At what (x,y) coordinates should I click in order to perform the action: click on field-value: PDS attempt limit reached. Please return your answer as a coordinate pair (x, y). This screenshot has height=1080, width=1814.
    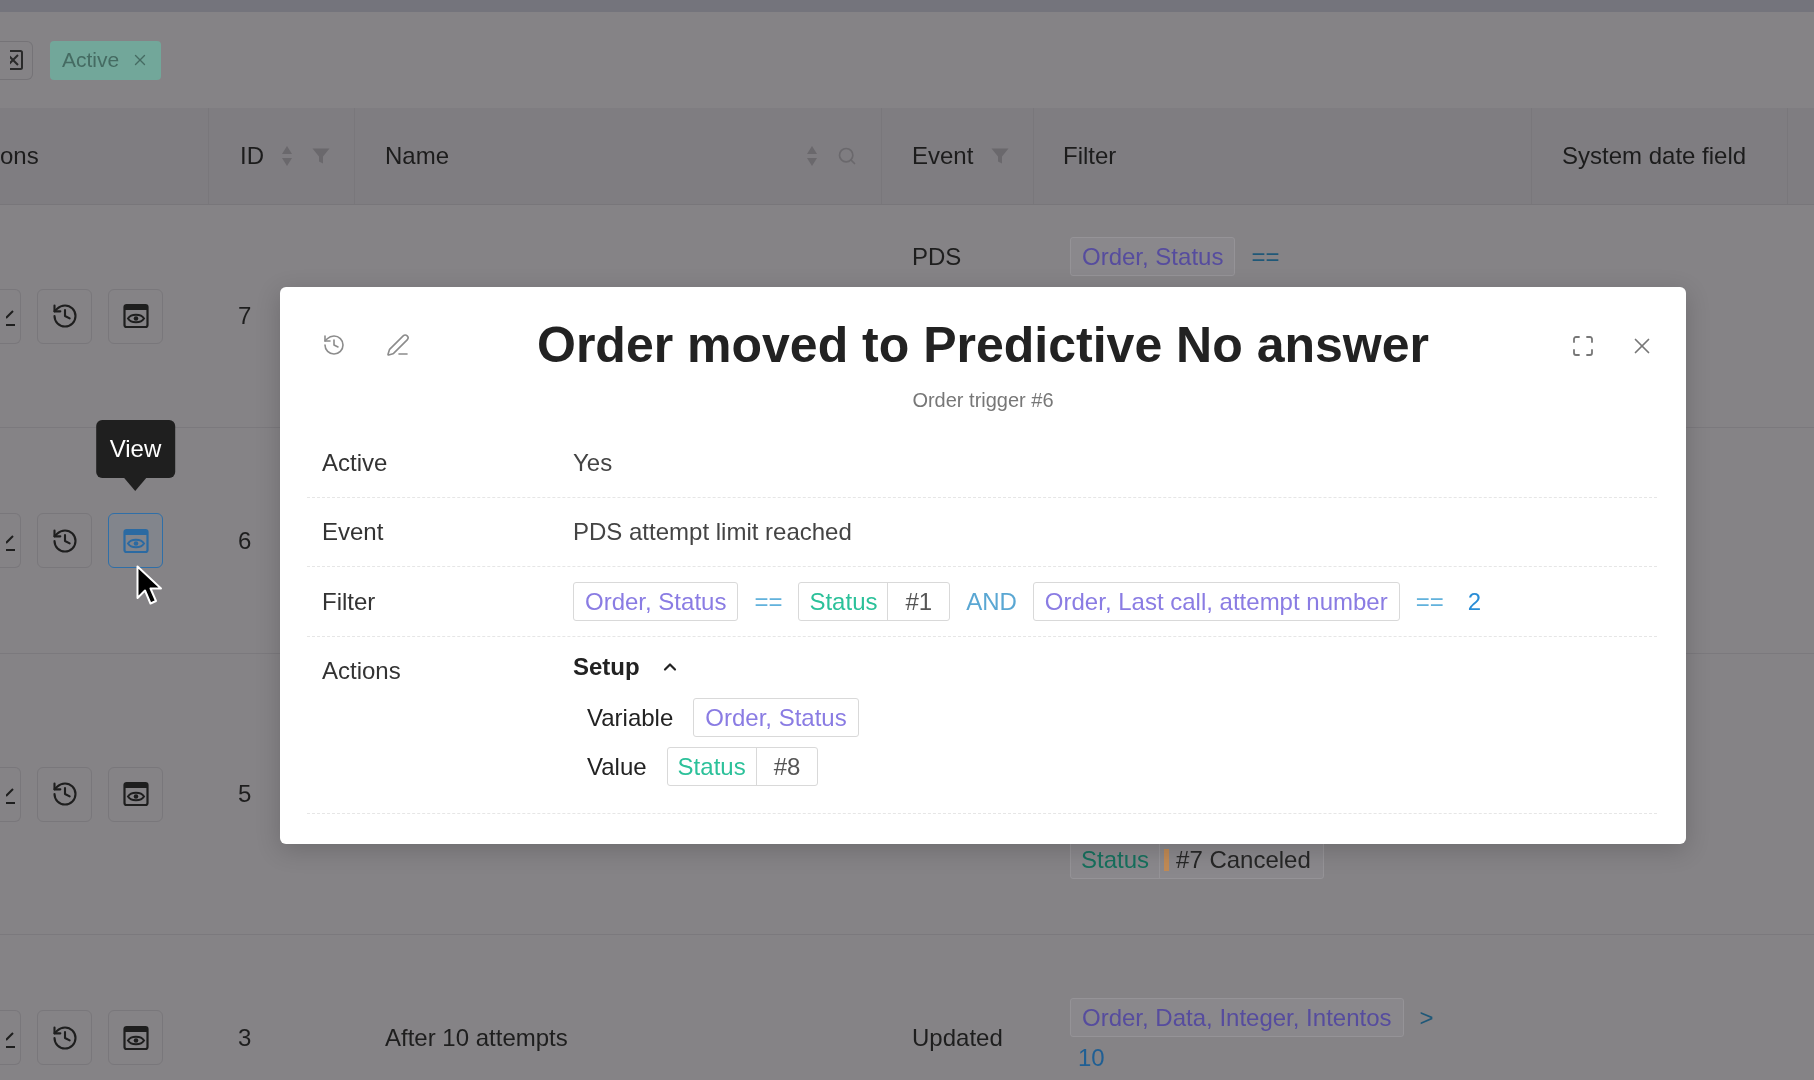
    Looking at the image, I should click on (712, 532).